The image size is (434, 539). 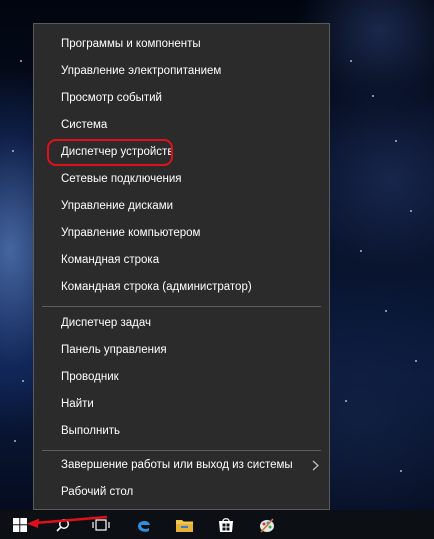 I want to click on menu-item-power-options: Управление электропитанием, so click(x=181, y=71).